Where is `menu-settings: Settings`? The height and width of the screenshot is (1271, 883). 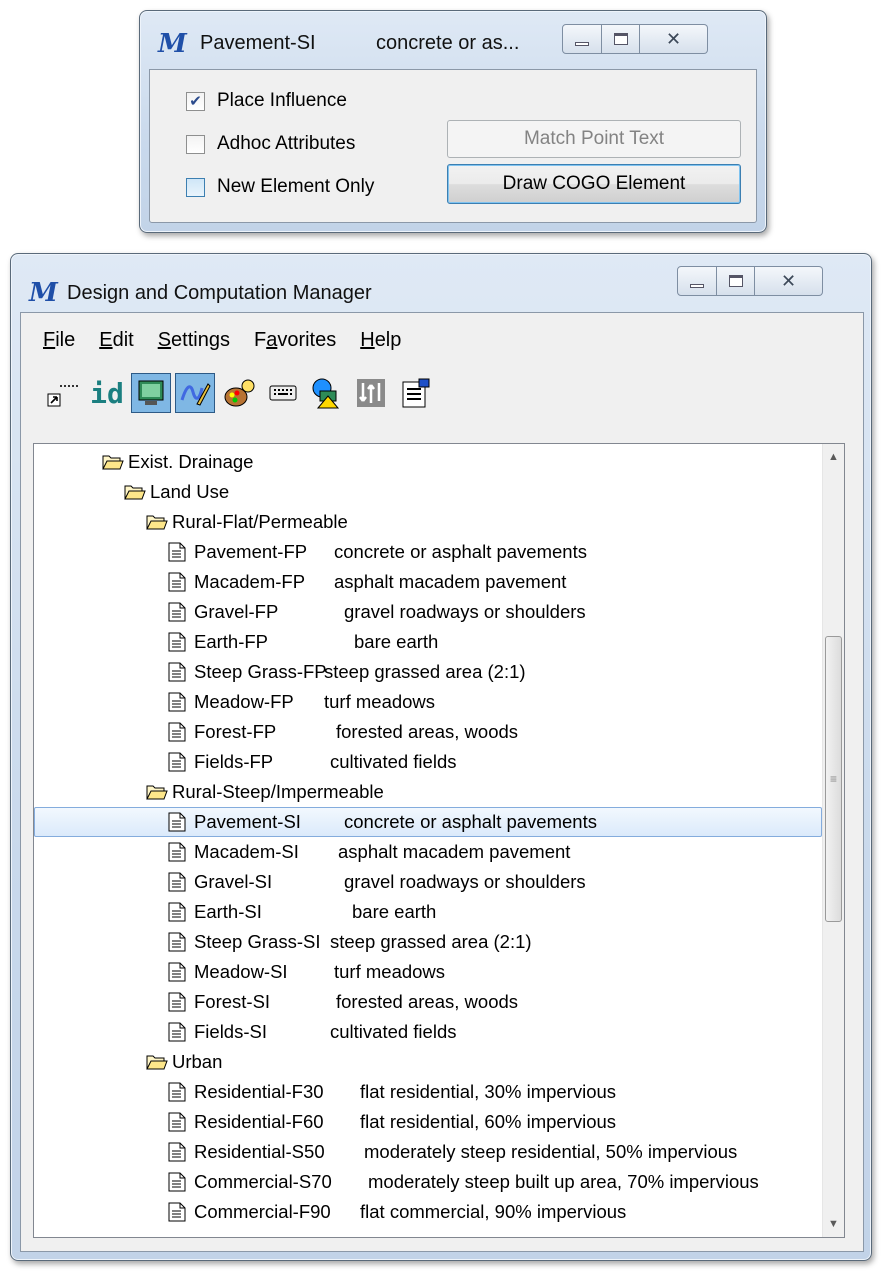
menu-settings: Settings is located at coordinates (194, 340).